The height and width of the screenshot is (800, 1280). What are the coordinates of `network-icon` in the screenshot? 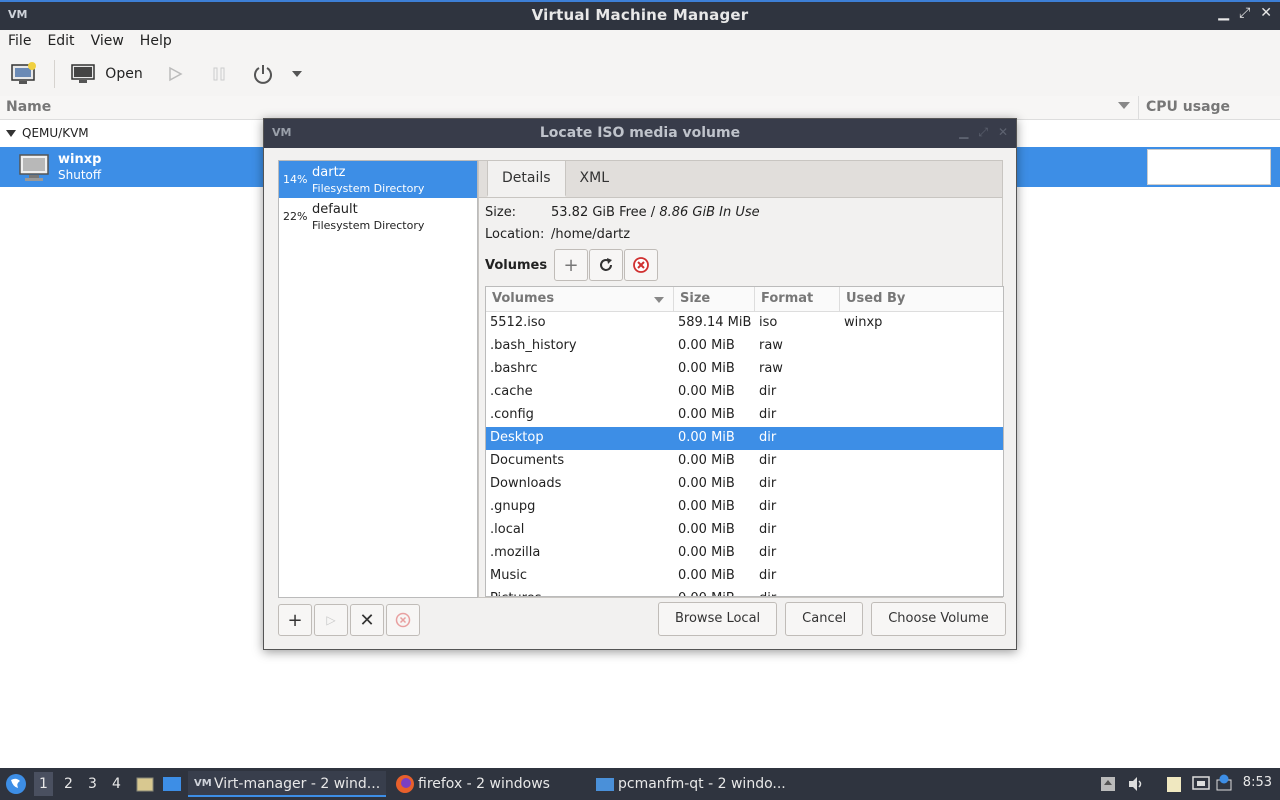 It's located at (1201, 784).